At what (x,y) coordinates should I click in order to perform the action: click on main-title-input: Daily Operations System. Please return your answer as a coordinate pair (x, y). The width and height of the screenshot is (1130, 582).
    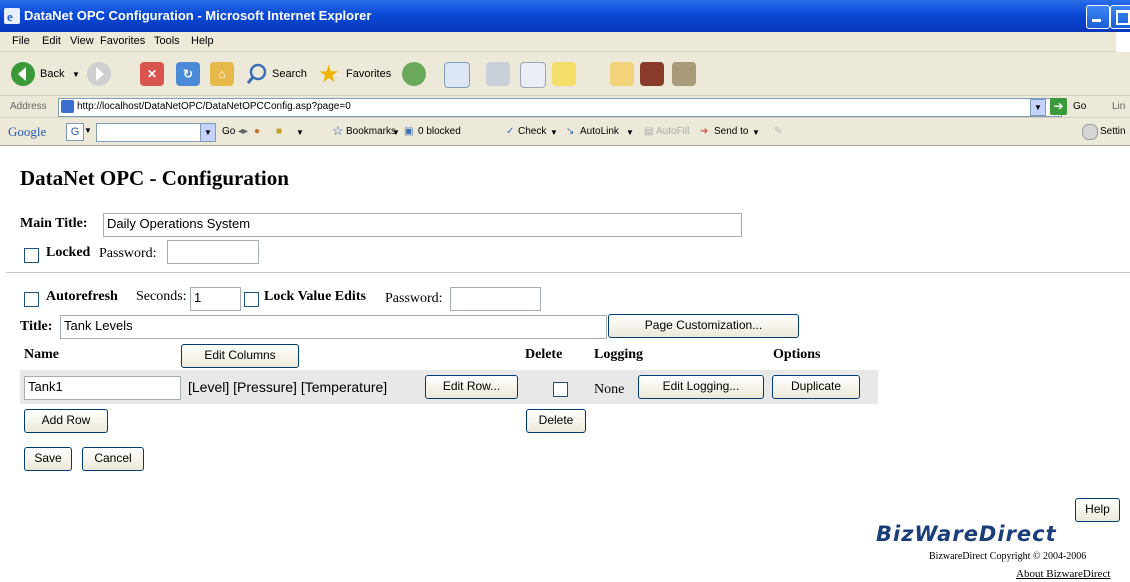
    Looking at the image, I should click on (422, 225).